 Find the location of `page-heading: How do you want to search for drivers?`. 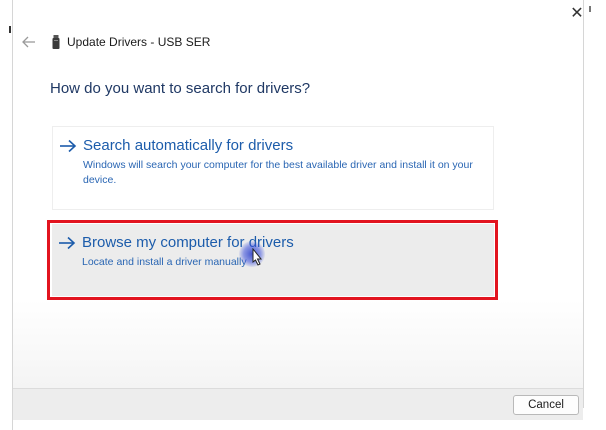

page-heading: How do you want to search for drivers? is located at coordinates (180, 88).